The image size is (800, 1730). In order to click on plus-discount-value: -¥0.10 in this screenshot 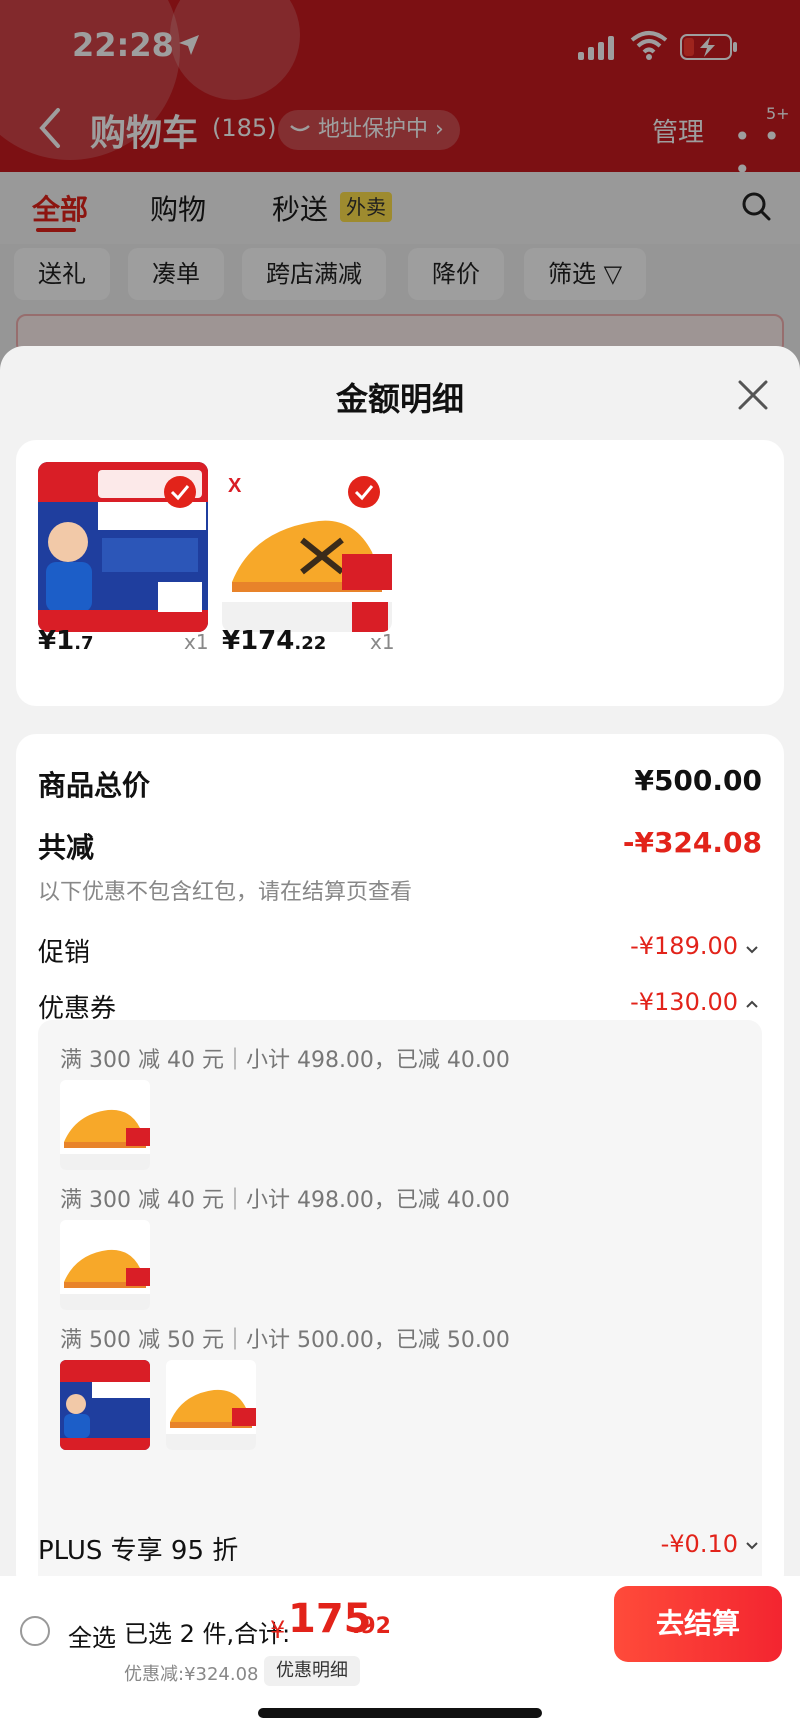, I will do `click(699, 1544)`.